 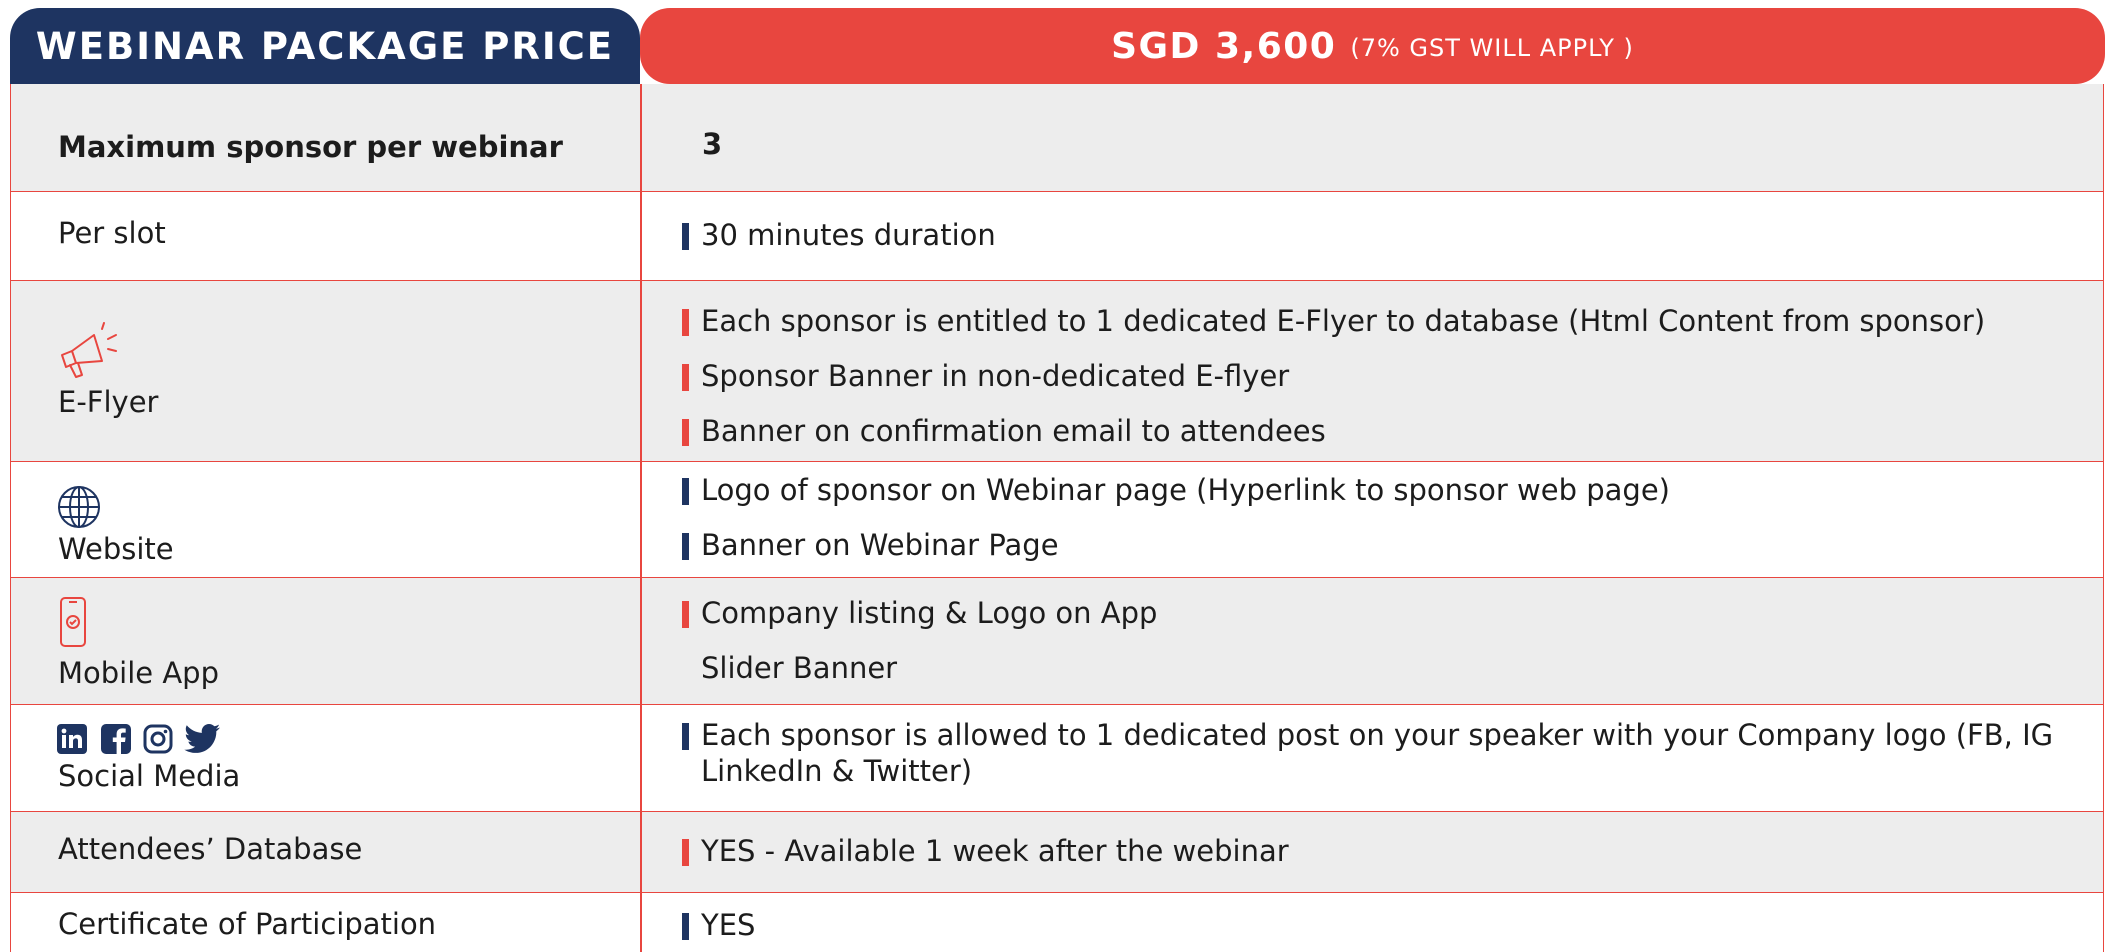 I want to click on row-label-social-media: Social Media, so click(x=149, y=776).